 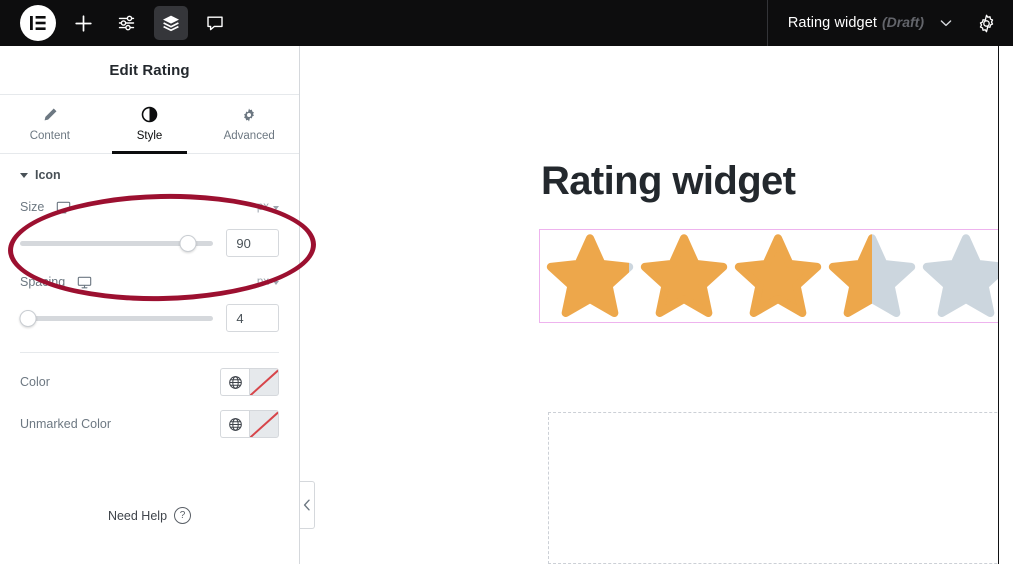 I want to click on add-element-icon, so click(x=83, y=23).